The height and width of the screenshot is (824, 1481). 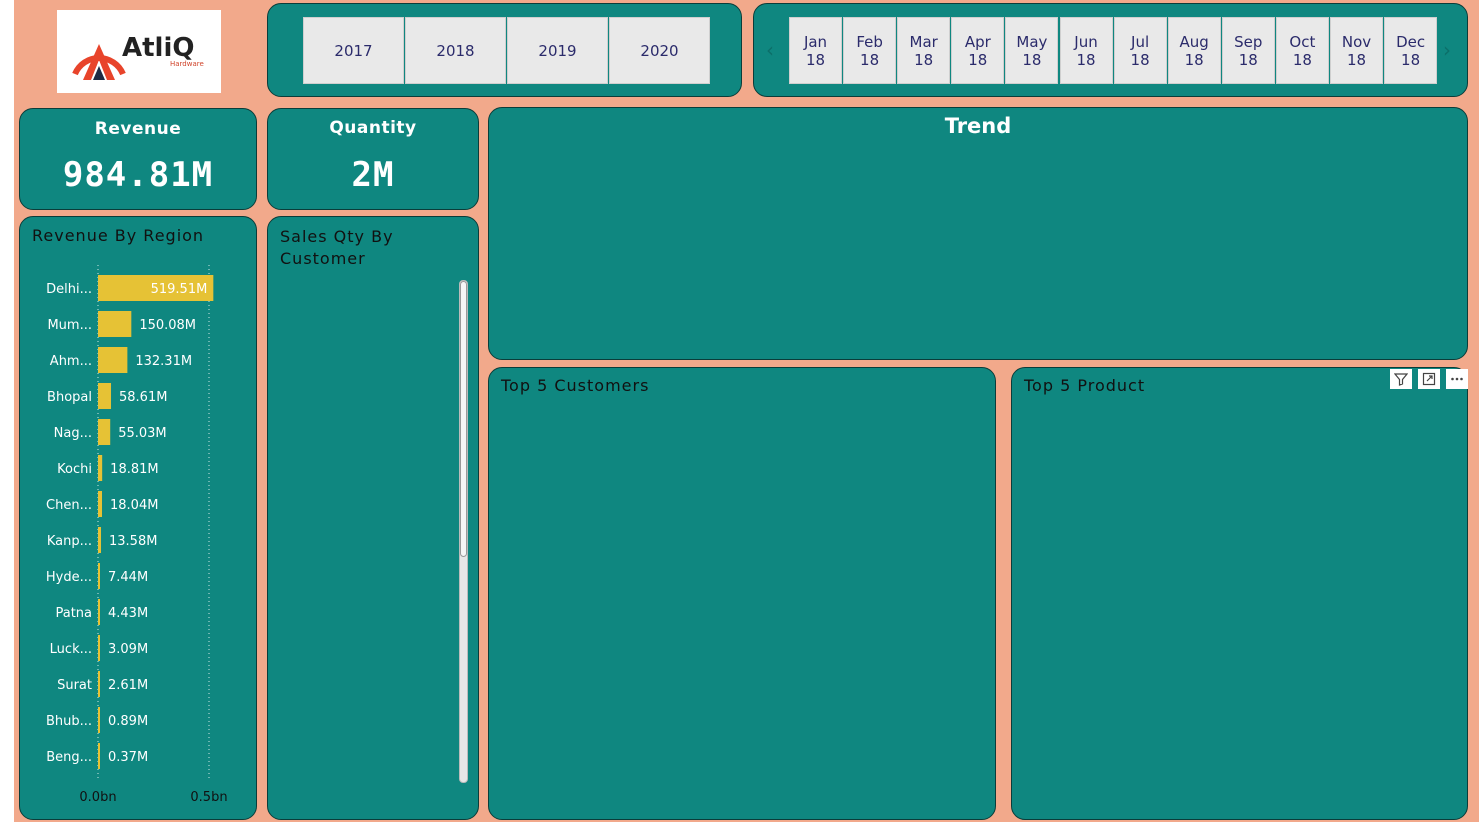 I want to click on region-data-label: 2.61M, so click(x=128, y=685).